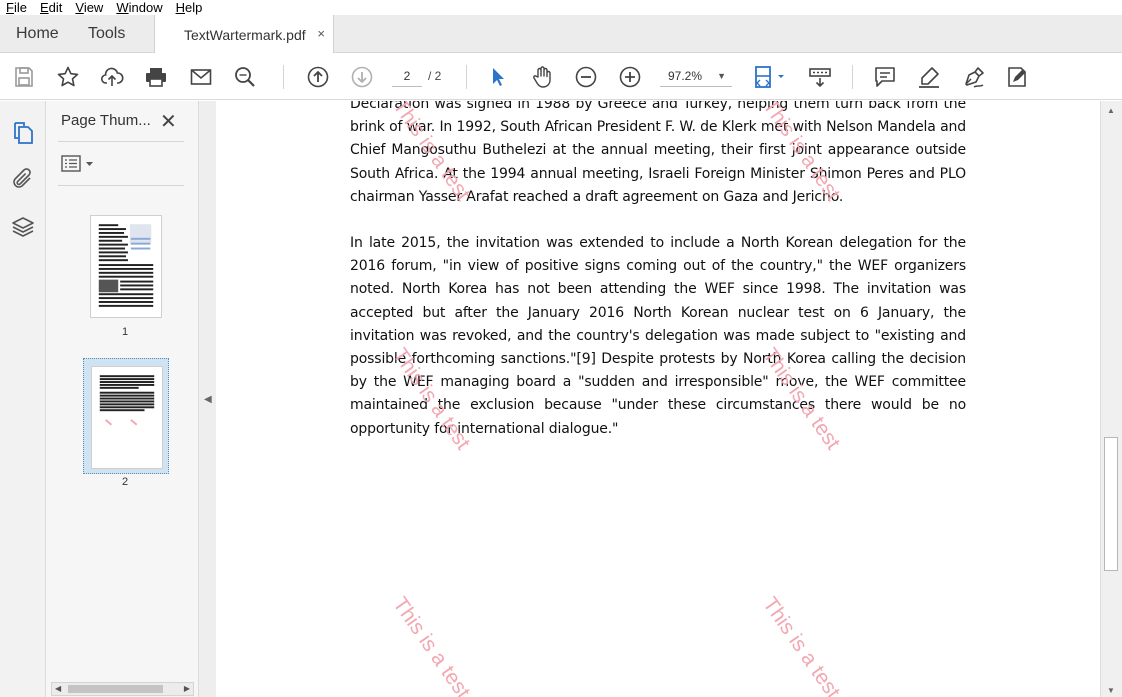 Image resolution: width=1122 pixels, height=697 pixels. Describe the element at coordinates (885, 77) in the screenshot. I see `comment-icon` at that location.